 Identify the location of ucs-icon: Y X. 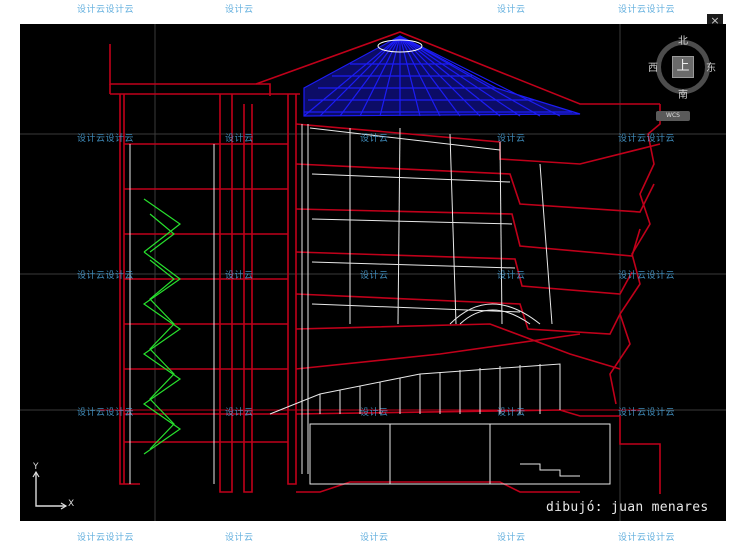
(51, 487).